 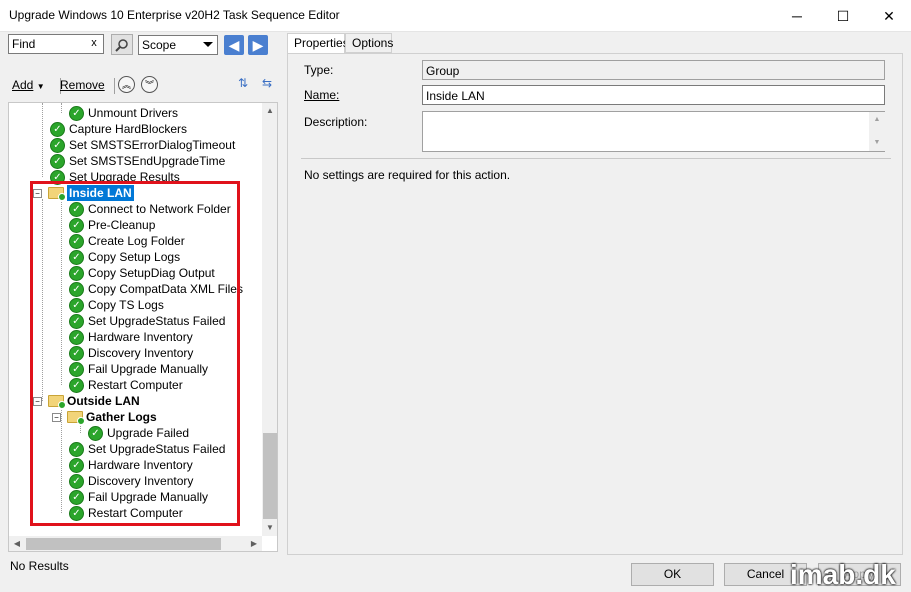 I want to click on arrow-left-icon: ◀, so click(x=234, y=44).